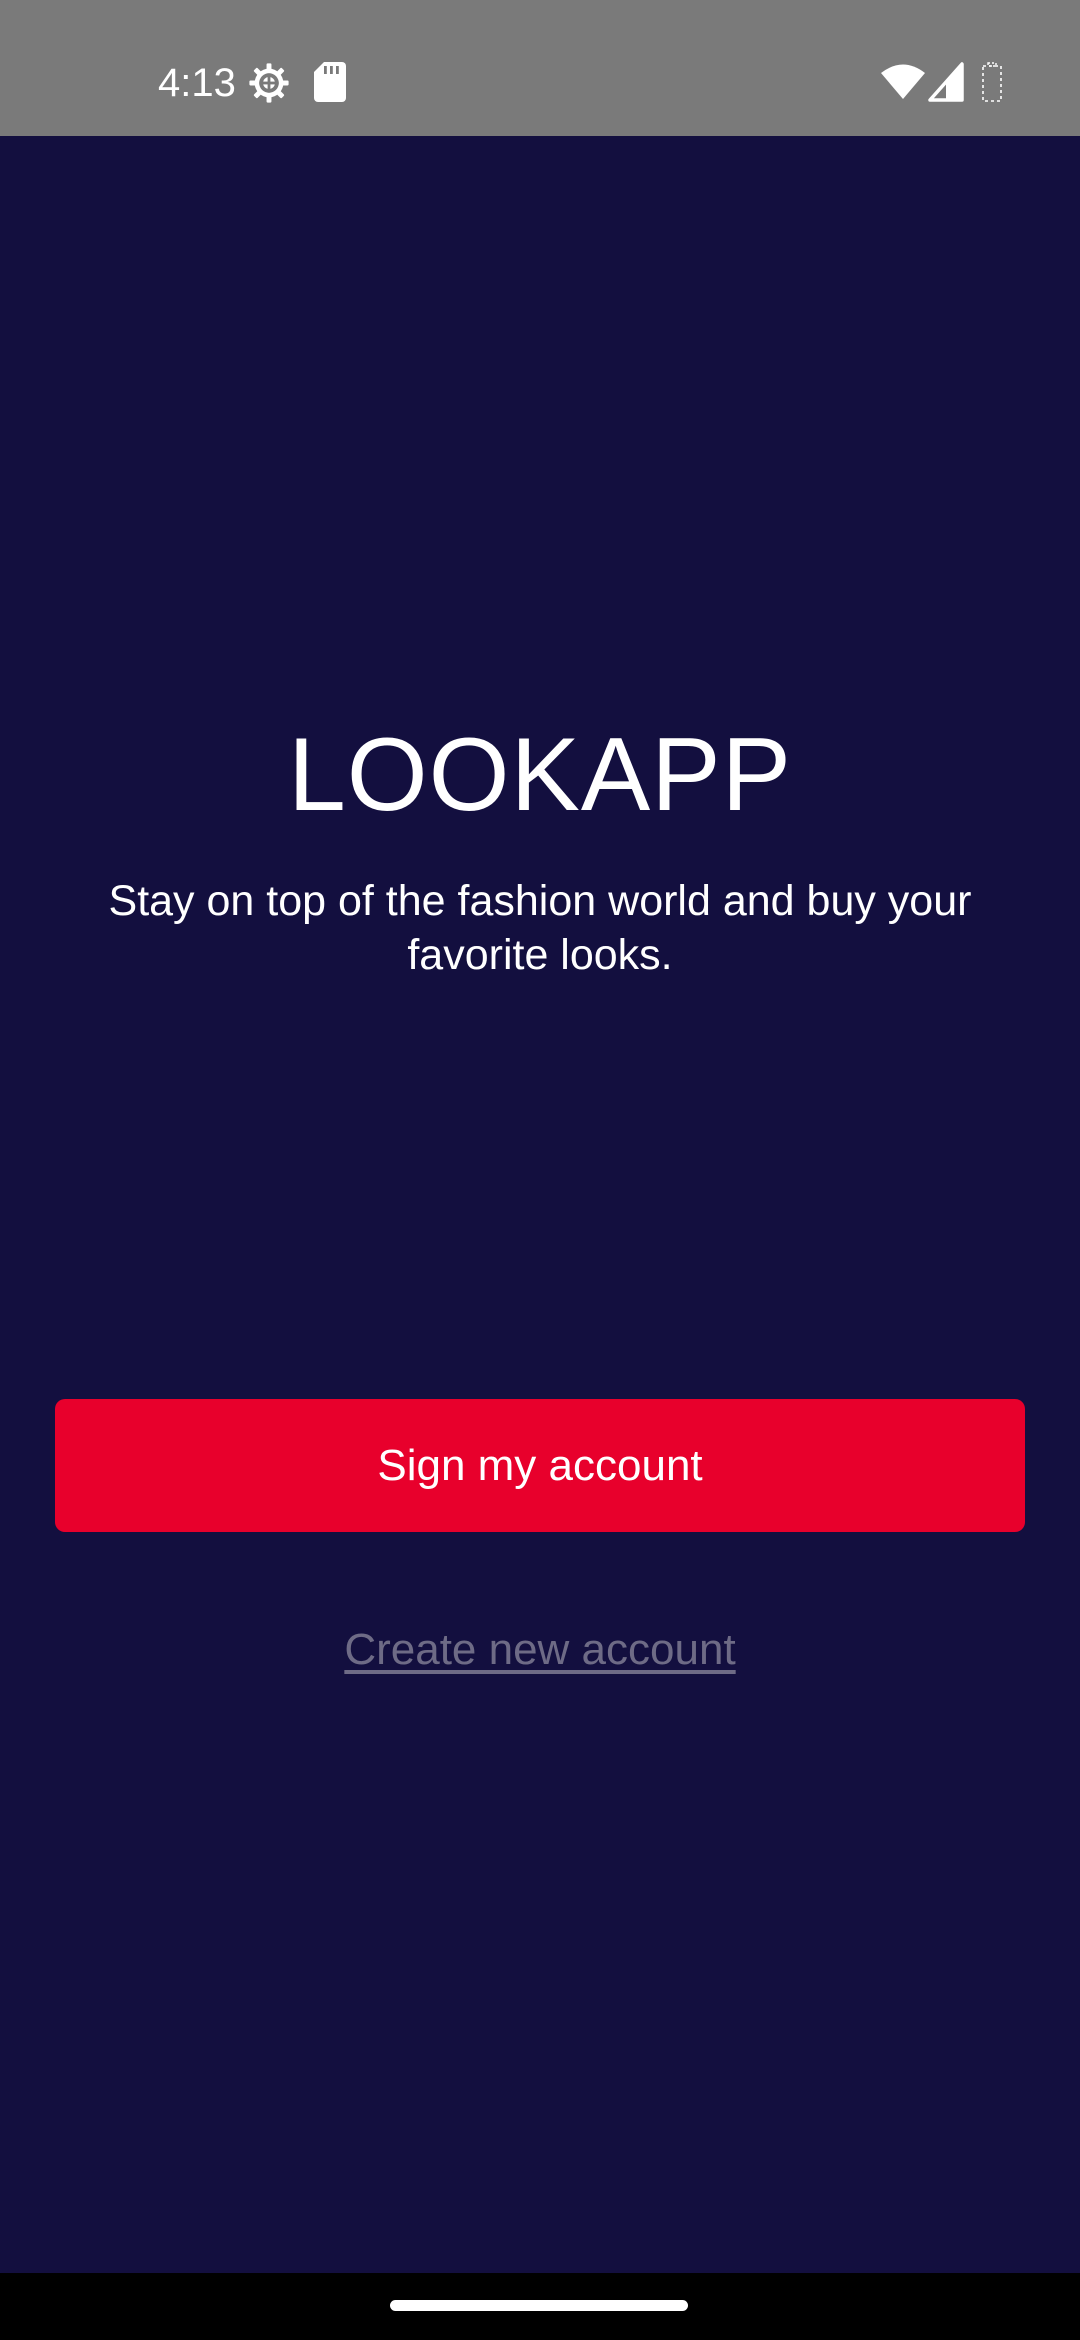  I want to click on home-indicator, so click(539, 2305).